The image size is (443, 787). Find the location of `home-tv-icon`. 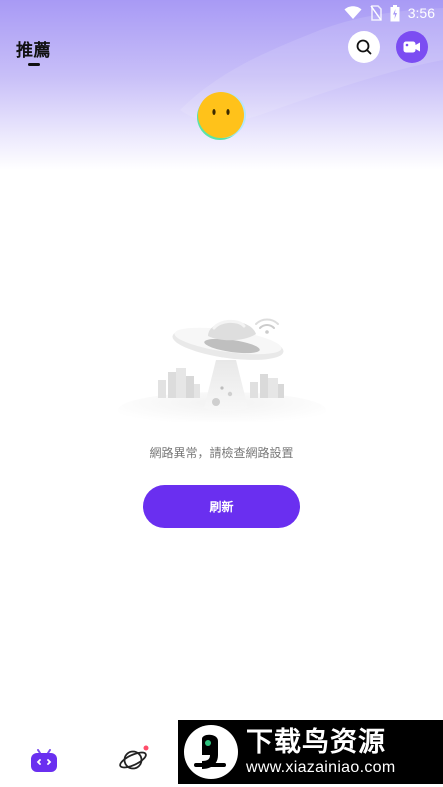

home-tv-icon is located at coordinates (44, 760).